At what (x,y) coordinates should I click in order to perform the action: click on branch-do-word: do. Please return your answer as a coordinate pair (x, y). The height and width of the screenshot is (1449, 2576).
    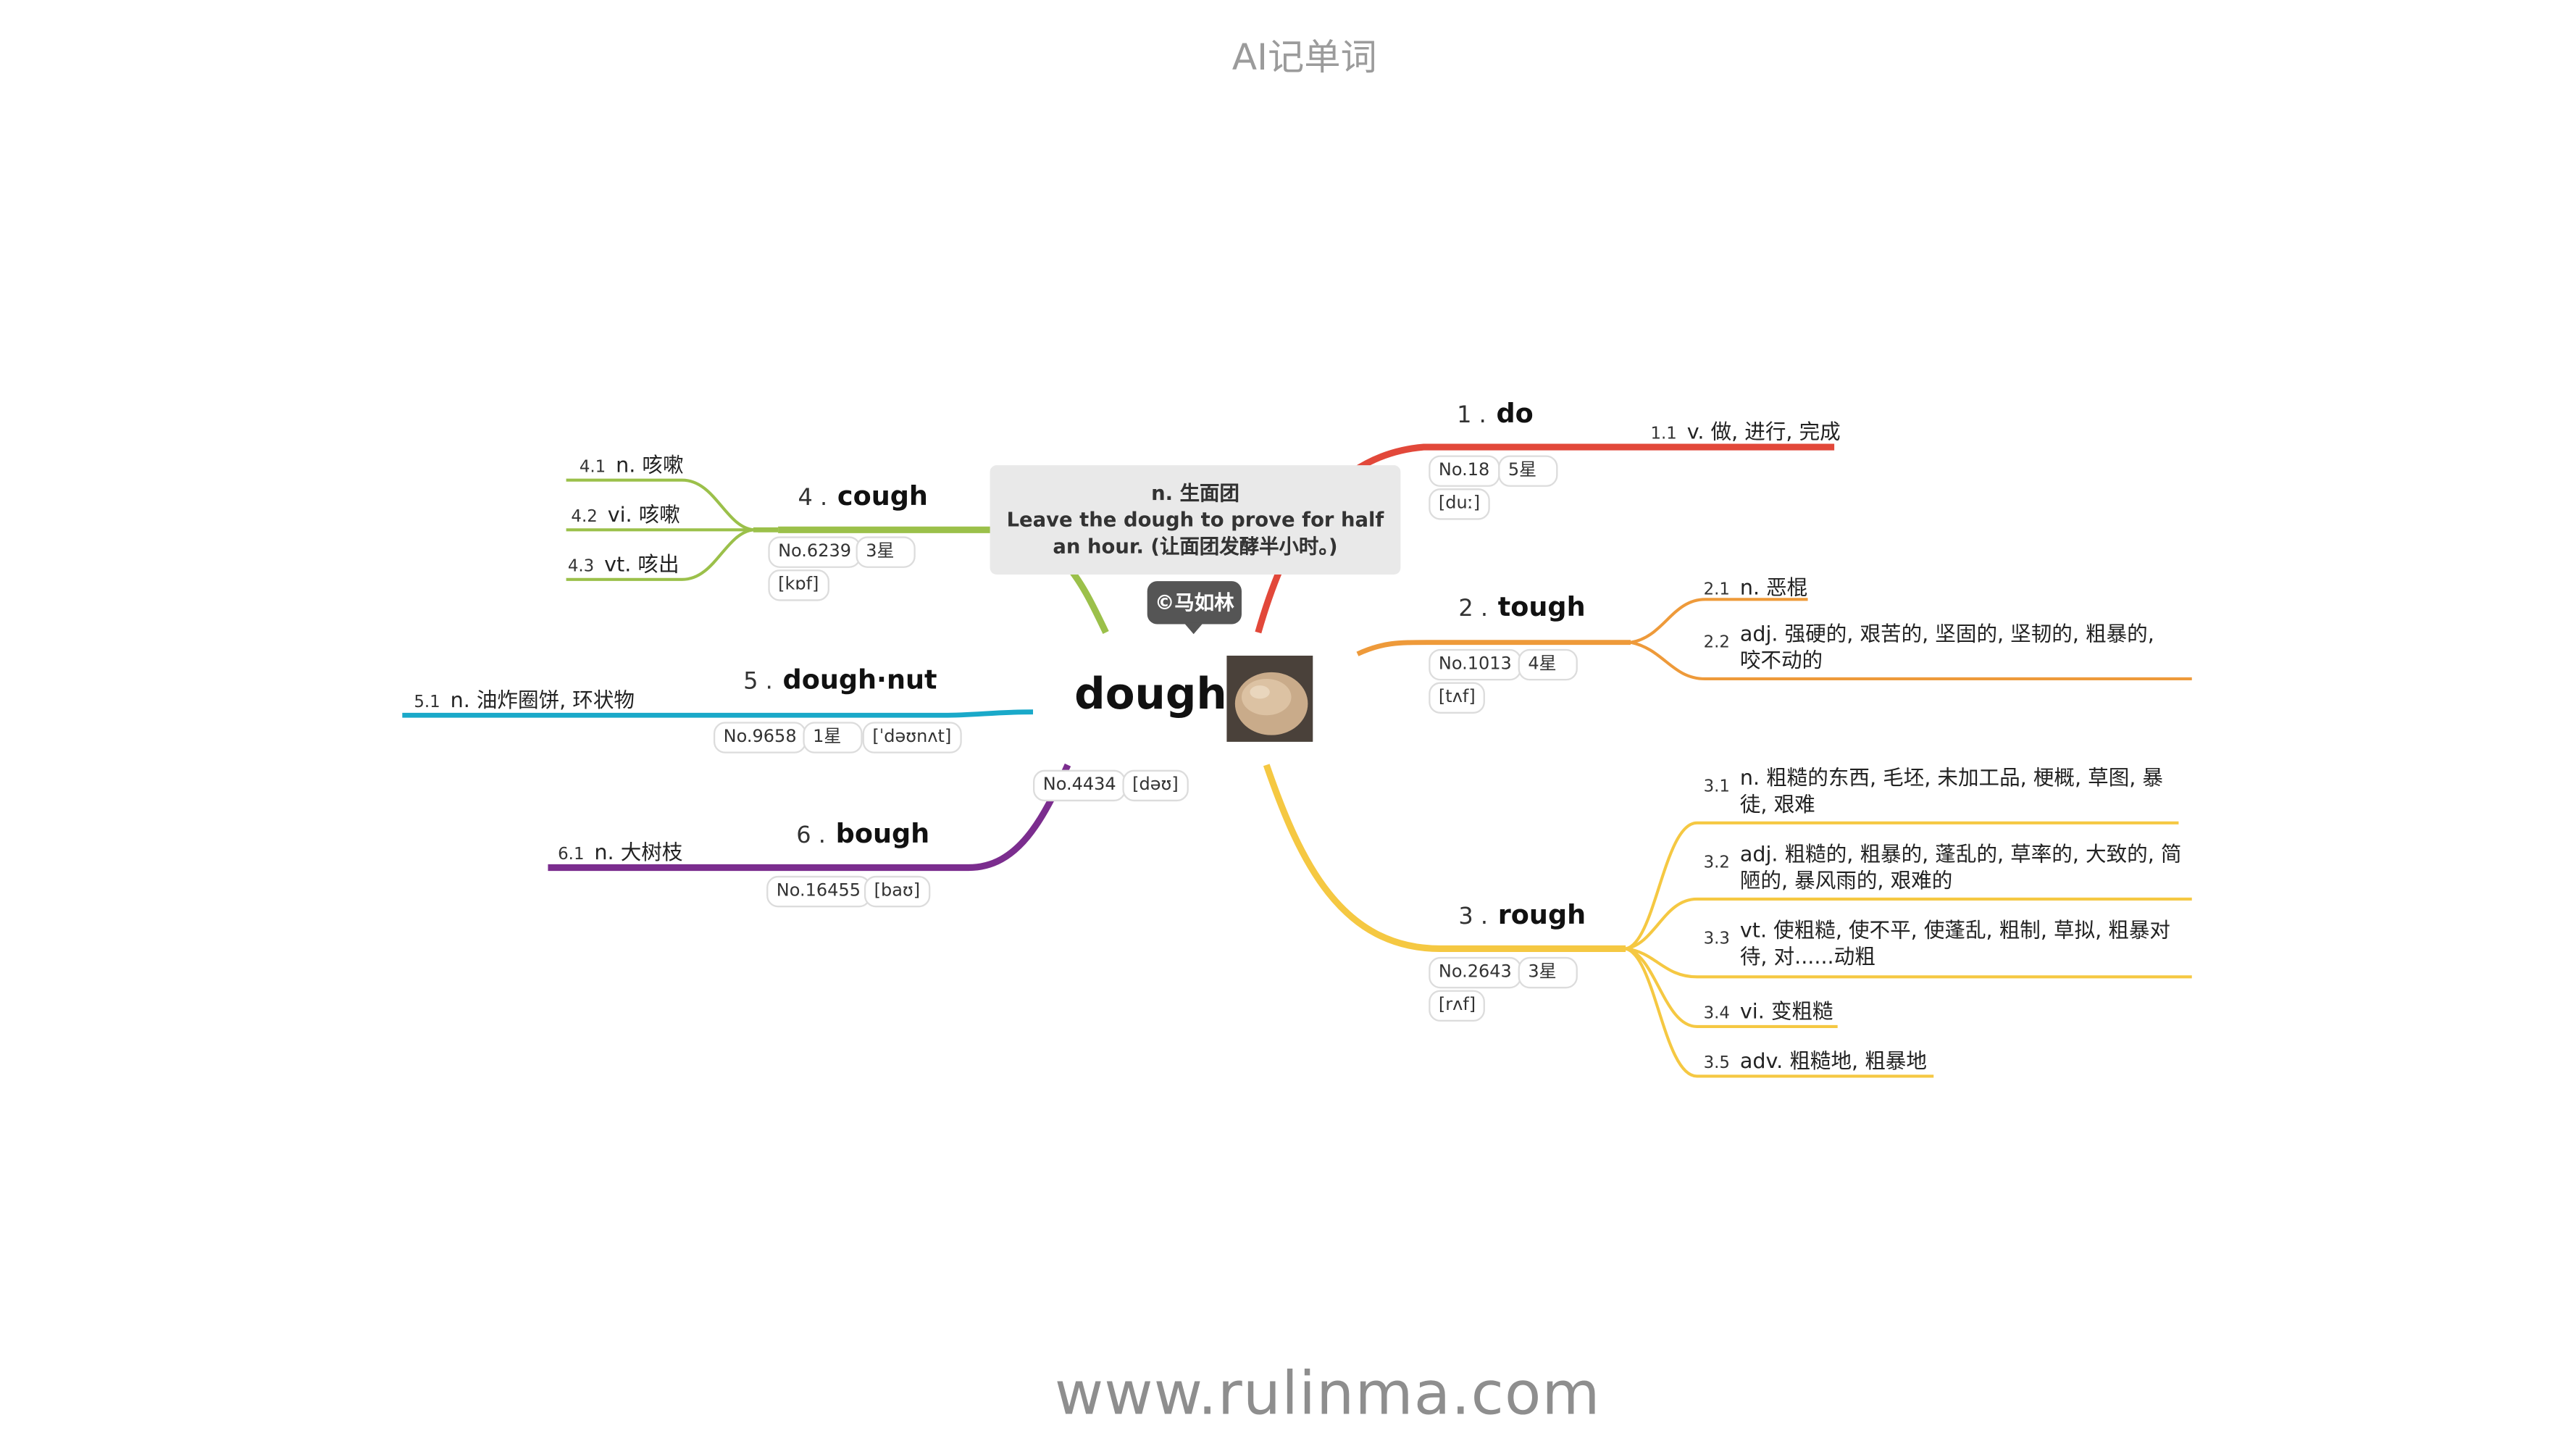
    Looking at the image, I should click on (1515, 413).